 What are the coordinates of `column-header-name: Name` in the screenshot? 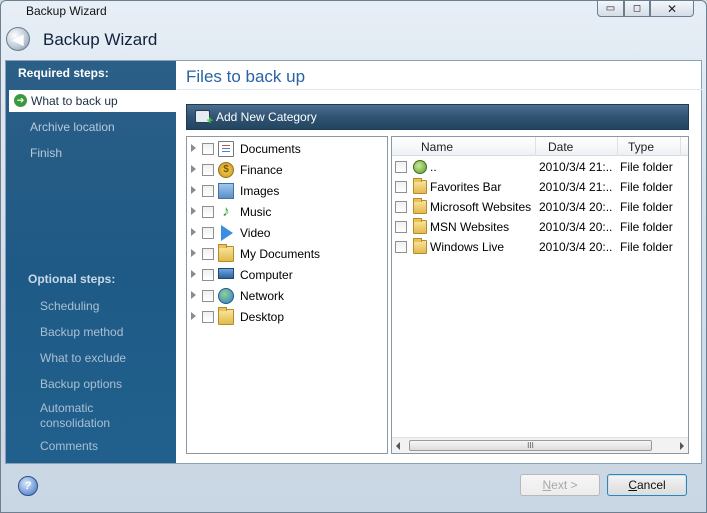 It's located at (437, 147).